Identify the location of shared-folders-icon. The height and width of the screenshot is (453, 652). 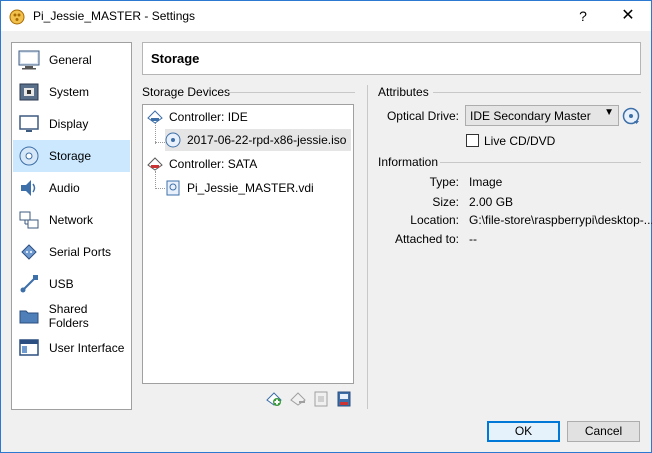
(29, 316).